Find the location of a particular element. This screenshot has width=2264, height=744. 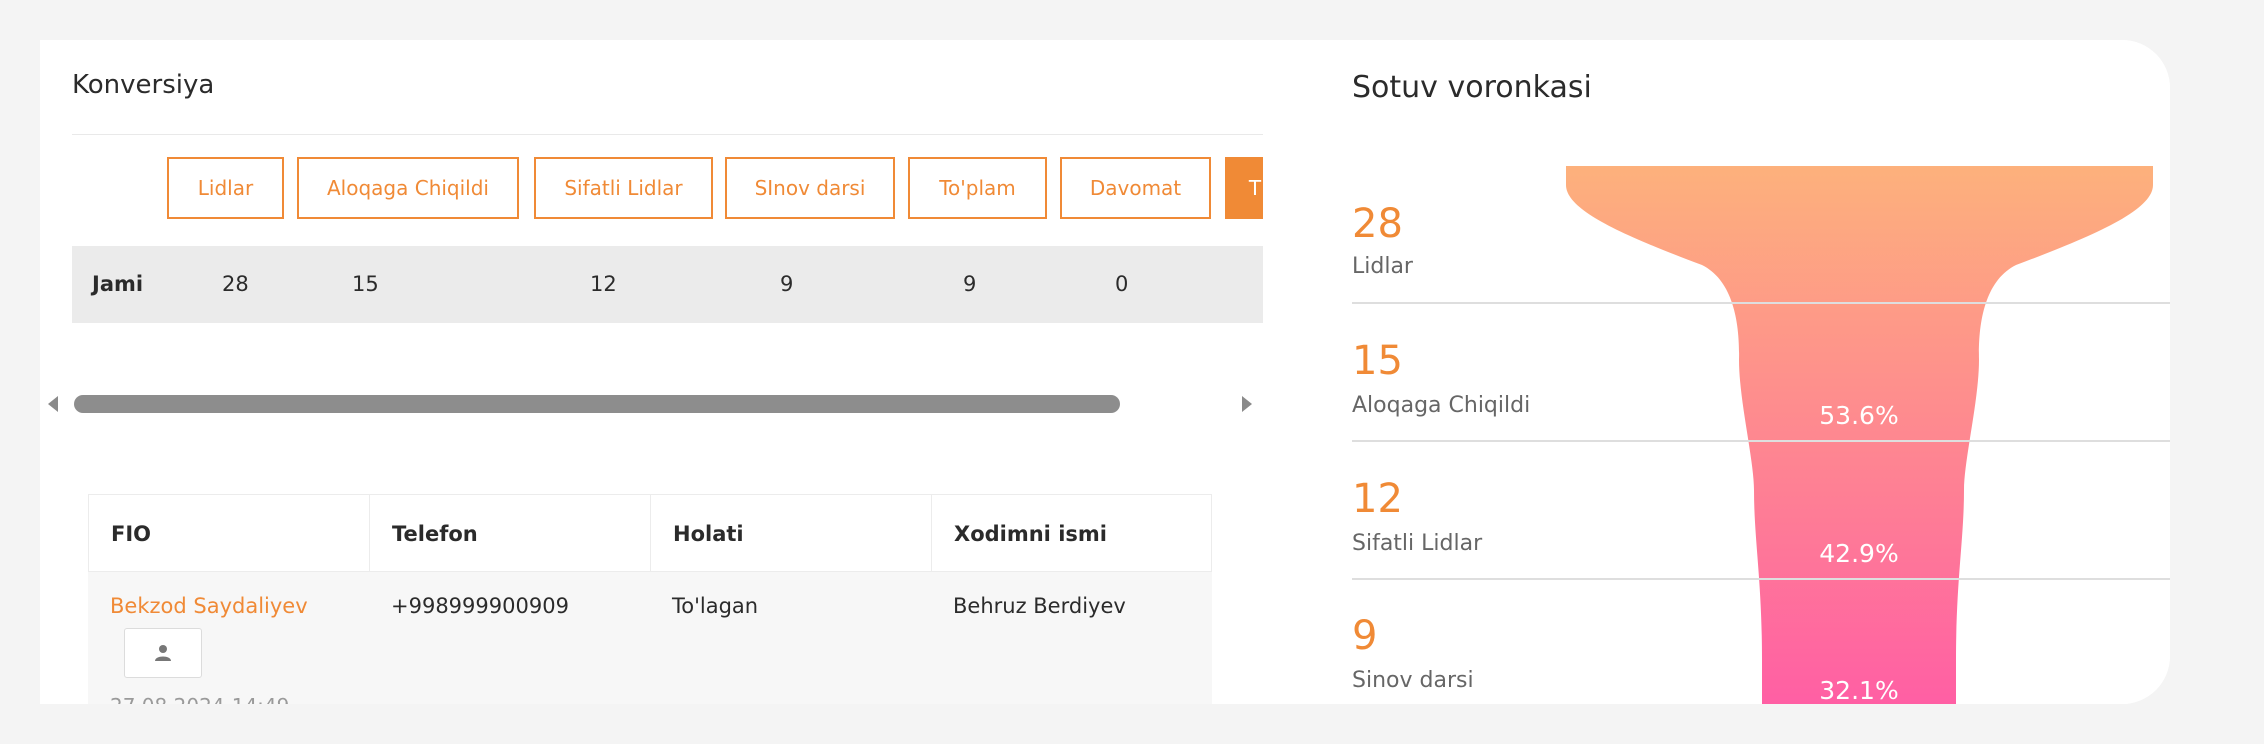

total-value-sinov-darsi: 9 is located at coordinates (787, 284).